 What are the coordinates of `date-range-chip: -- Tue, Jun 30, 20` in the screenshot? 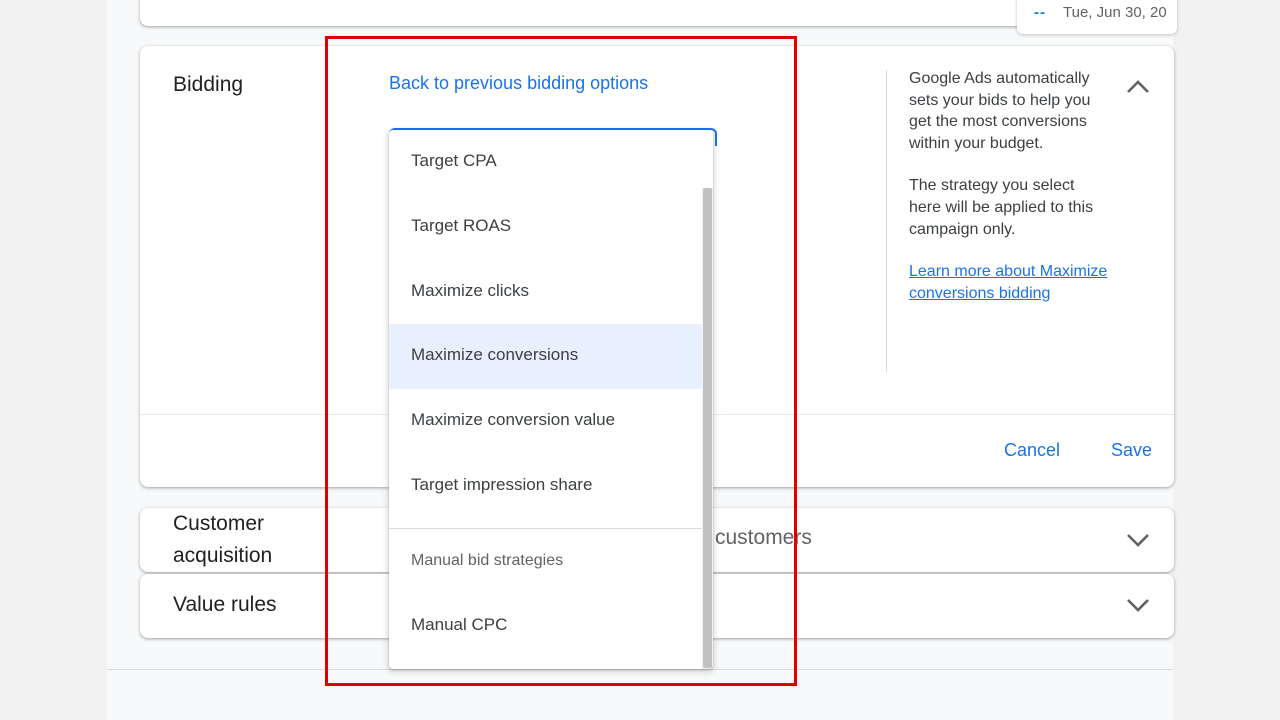 It's located at (1097, 17).